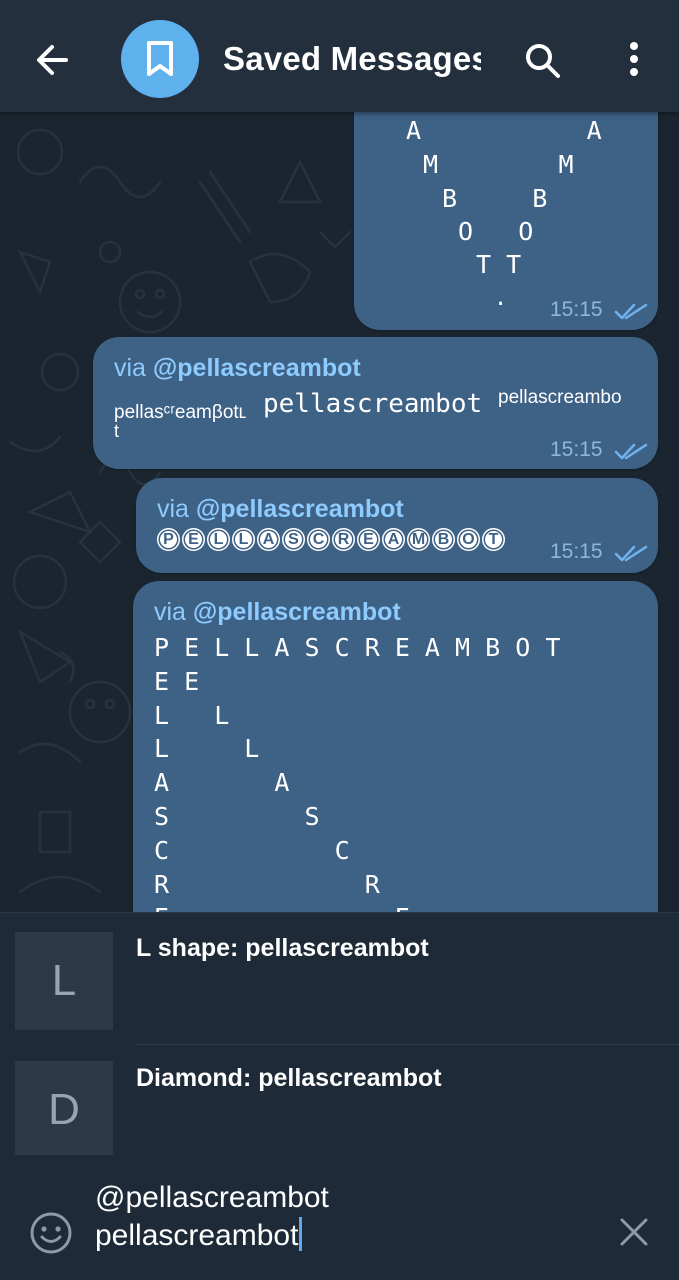 This screenshot has width=679, height=1280. What do you see at coordinates (499, 264) in the screenshot?
I see `art-line: T T` at bounding box center [499, 264].